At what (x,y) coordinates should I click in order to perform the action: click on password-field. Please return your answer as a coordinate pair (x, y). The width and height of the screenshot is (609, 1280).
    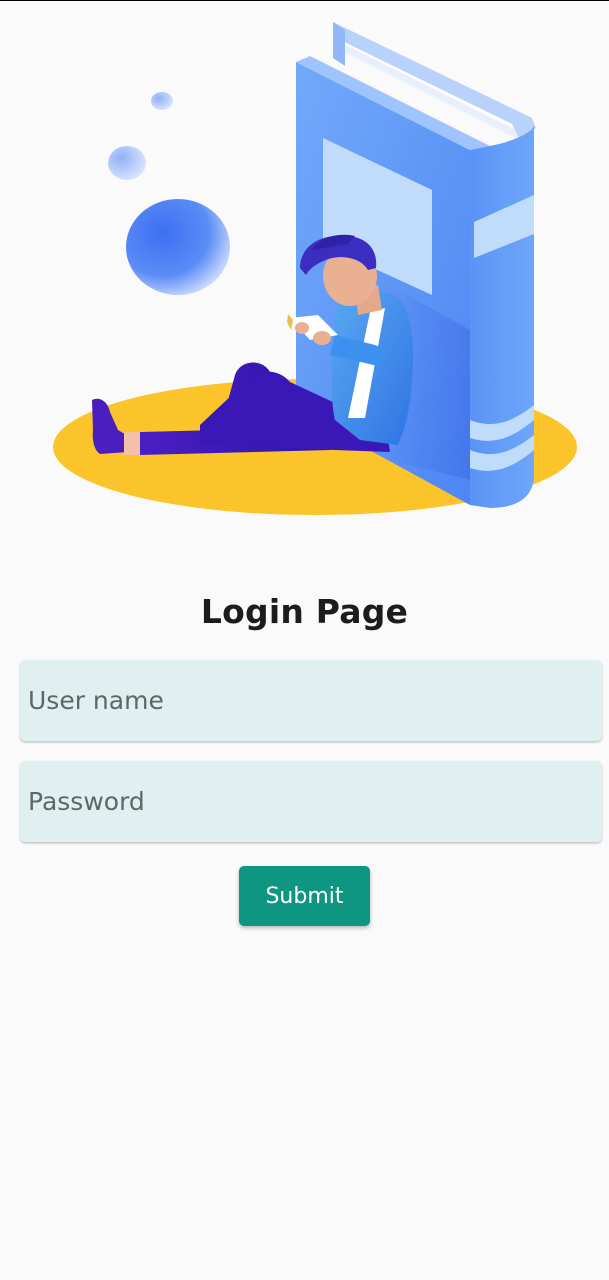
    Looking at the image, I should click on (311, 801).